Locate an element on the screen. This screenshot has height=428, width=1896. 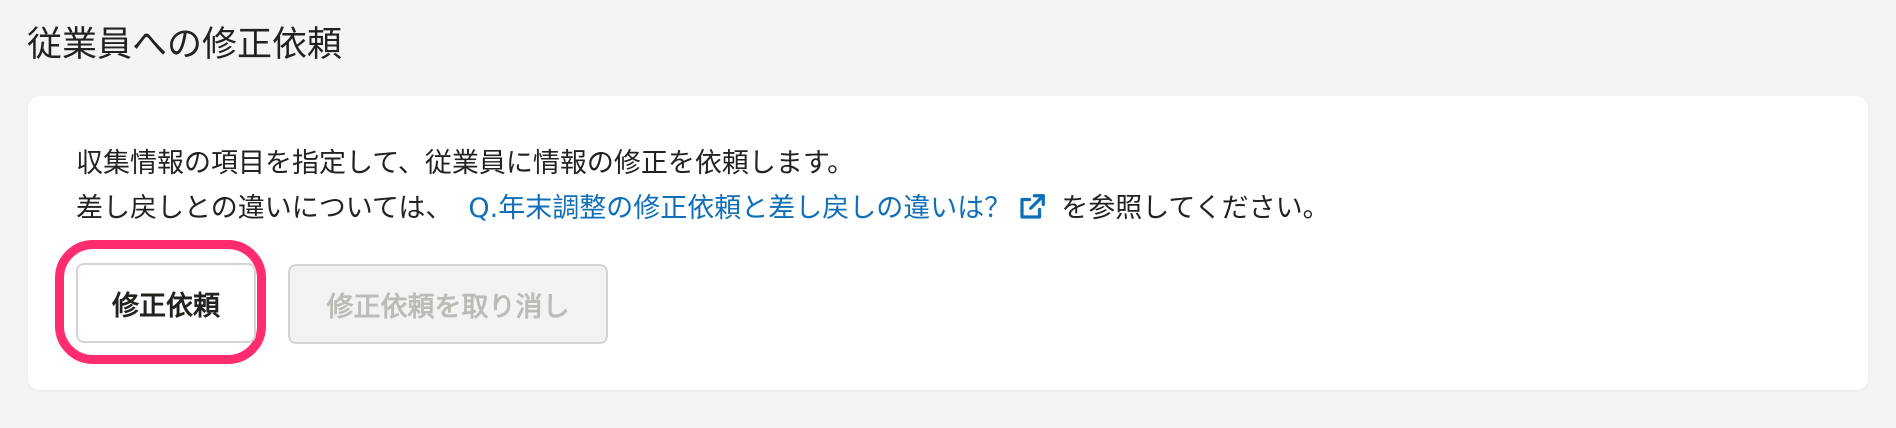
request-correction-button: 修正依頼 is located at coordinates (166, 303).